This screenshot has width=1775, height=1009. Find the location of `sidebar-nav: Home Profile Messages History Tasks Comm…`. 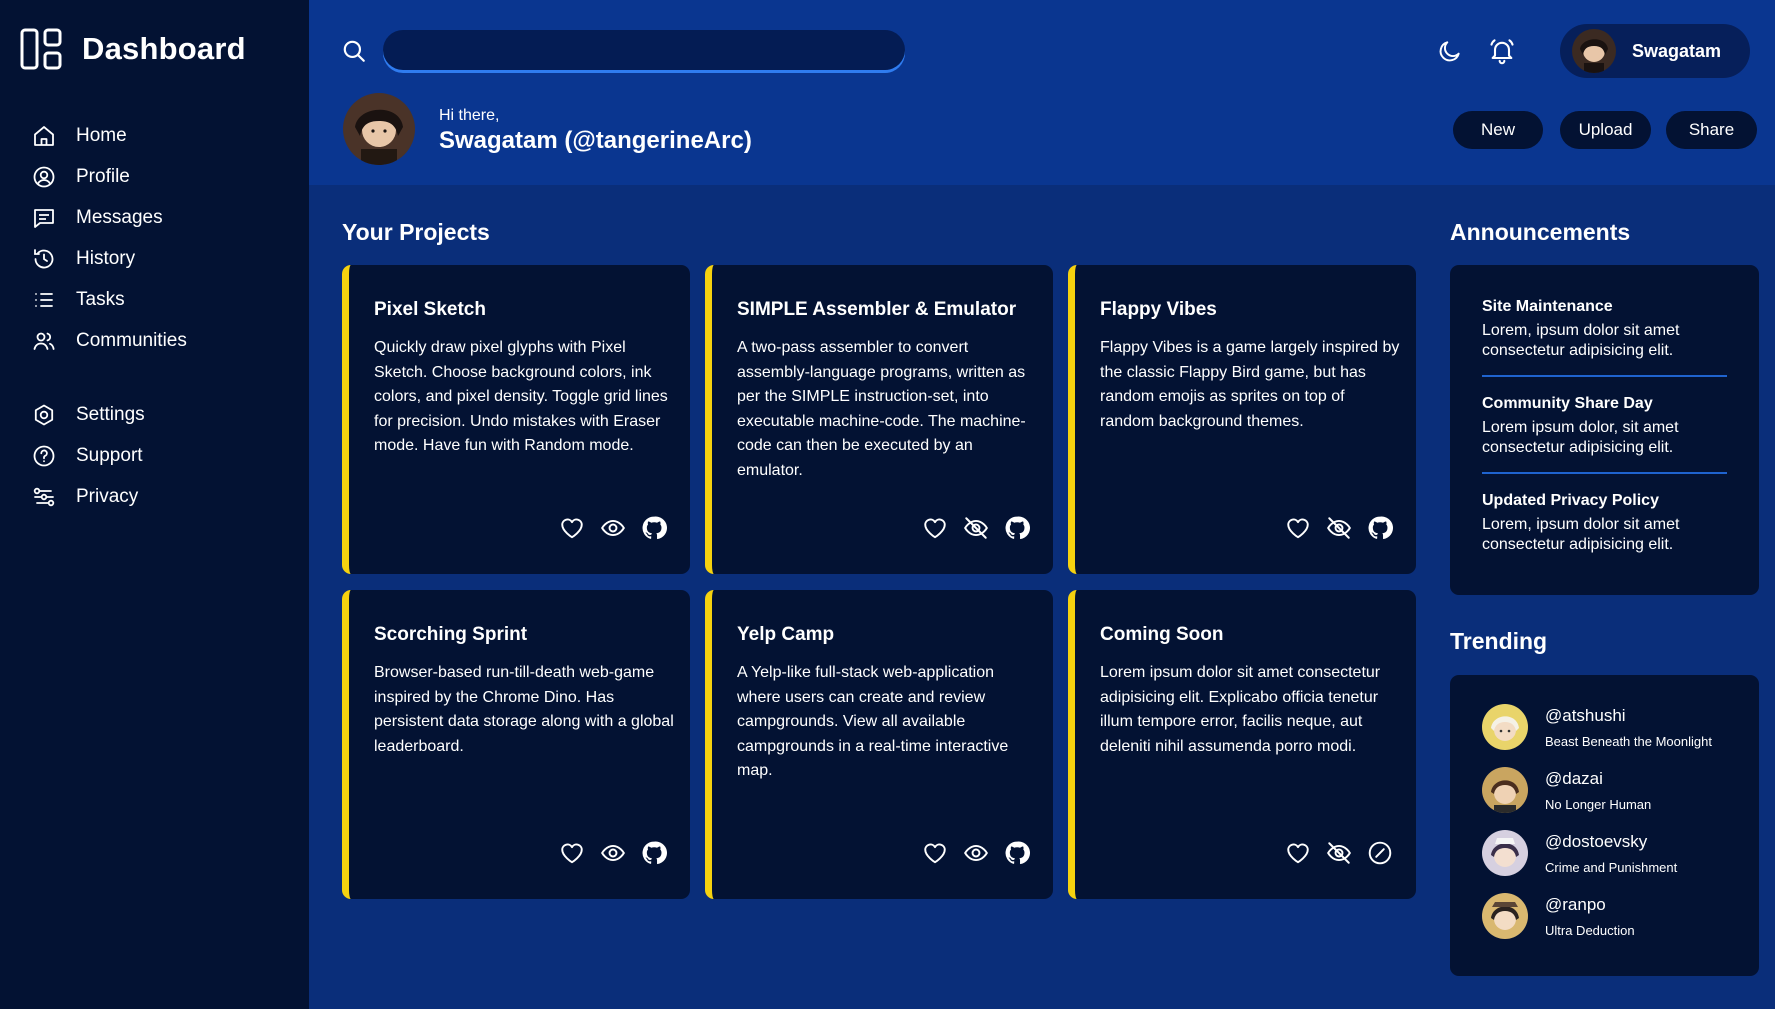

sidebar-nav: Home Profile Messages History Tasks Comm… is located at coordinates (154, 316).